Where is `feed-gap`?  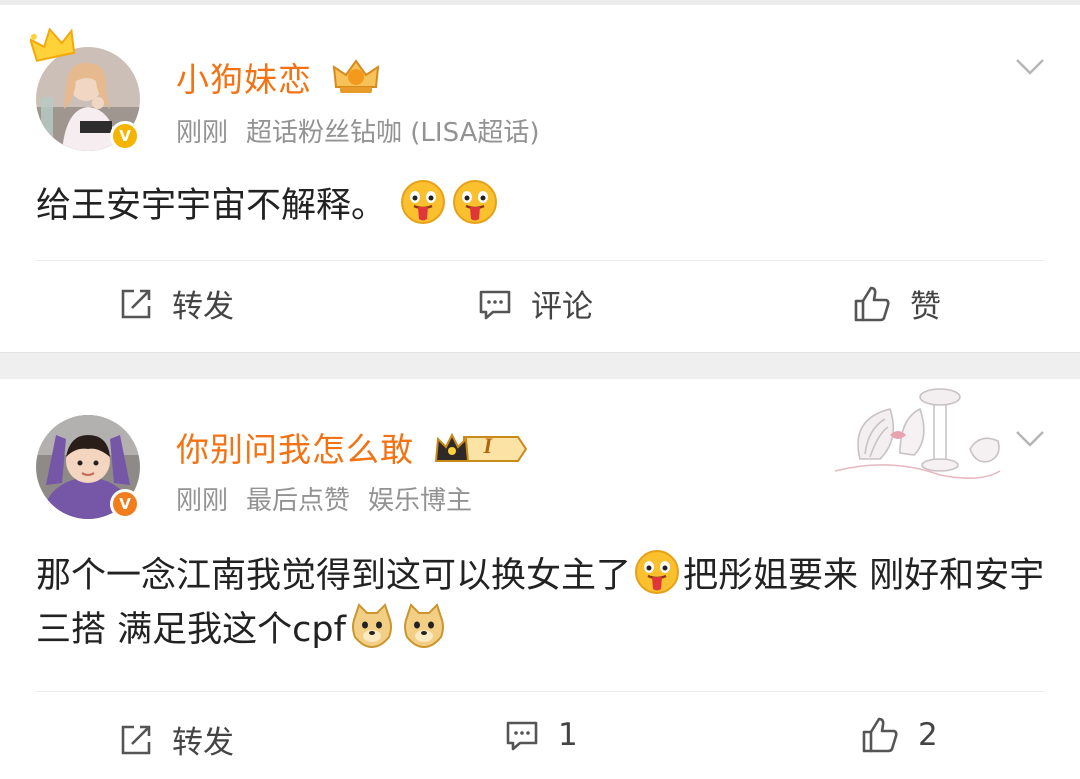 feed-gap is located at coordinates (540, 366).